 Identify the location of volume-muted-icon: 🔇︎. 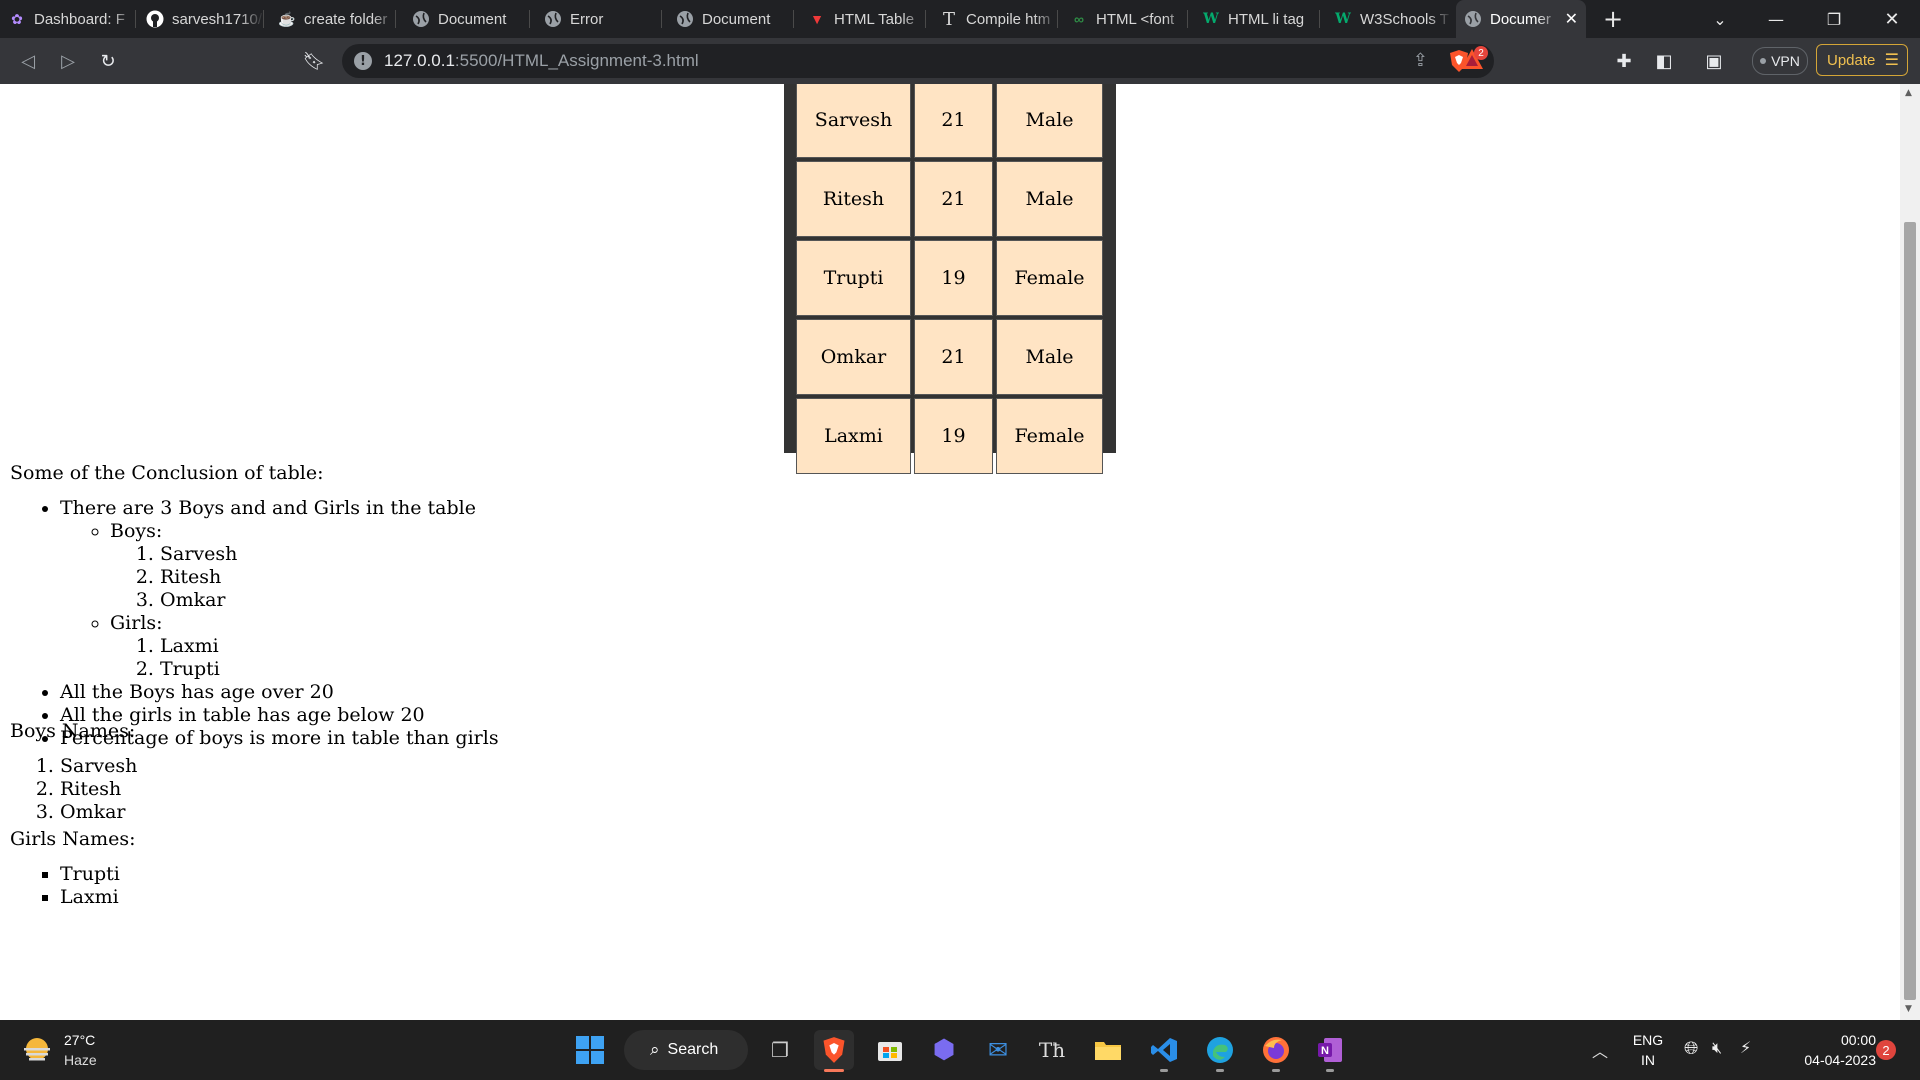
(1717, 1048).